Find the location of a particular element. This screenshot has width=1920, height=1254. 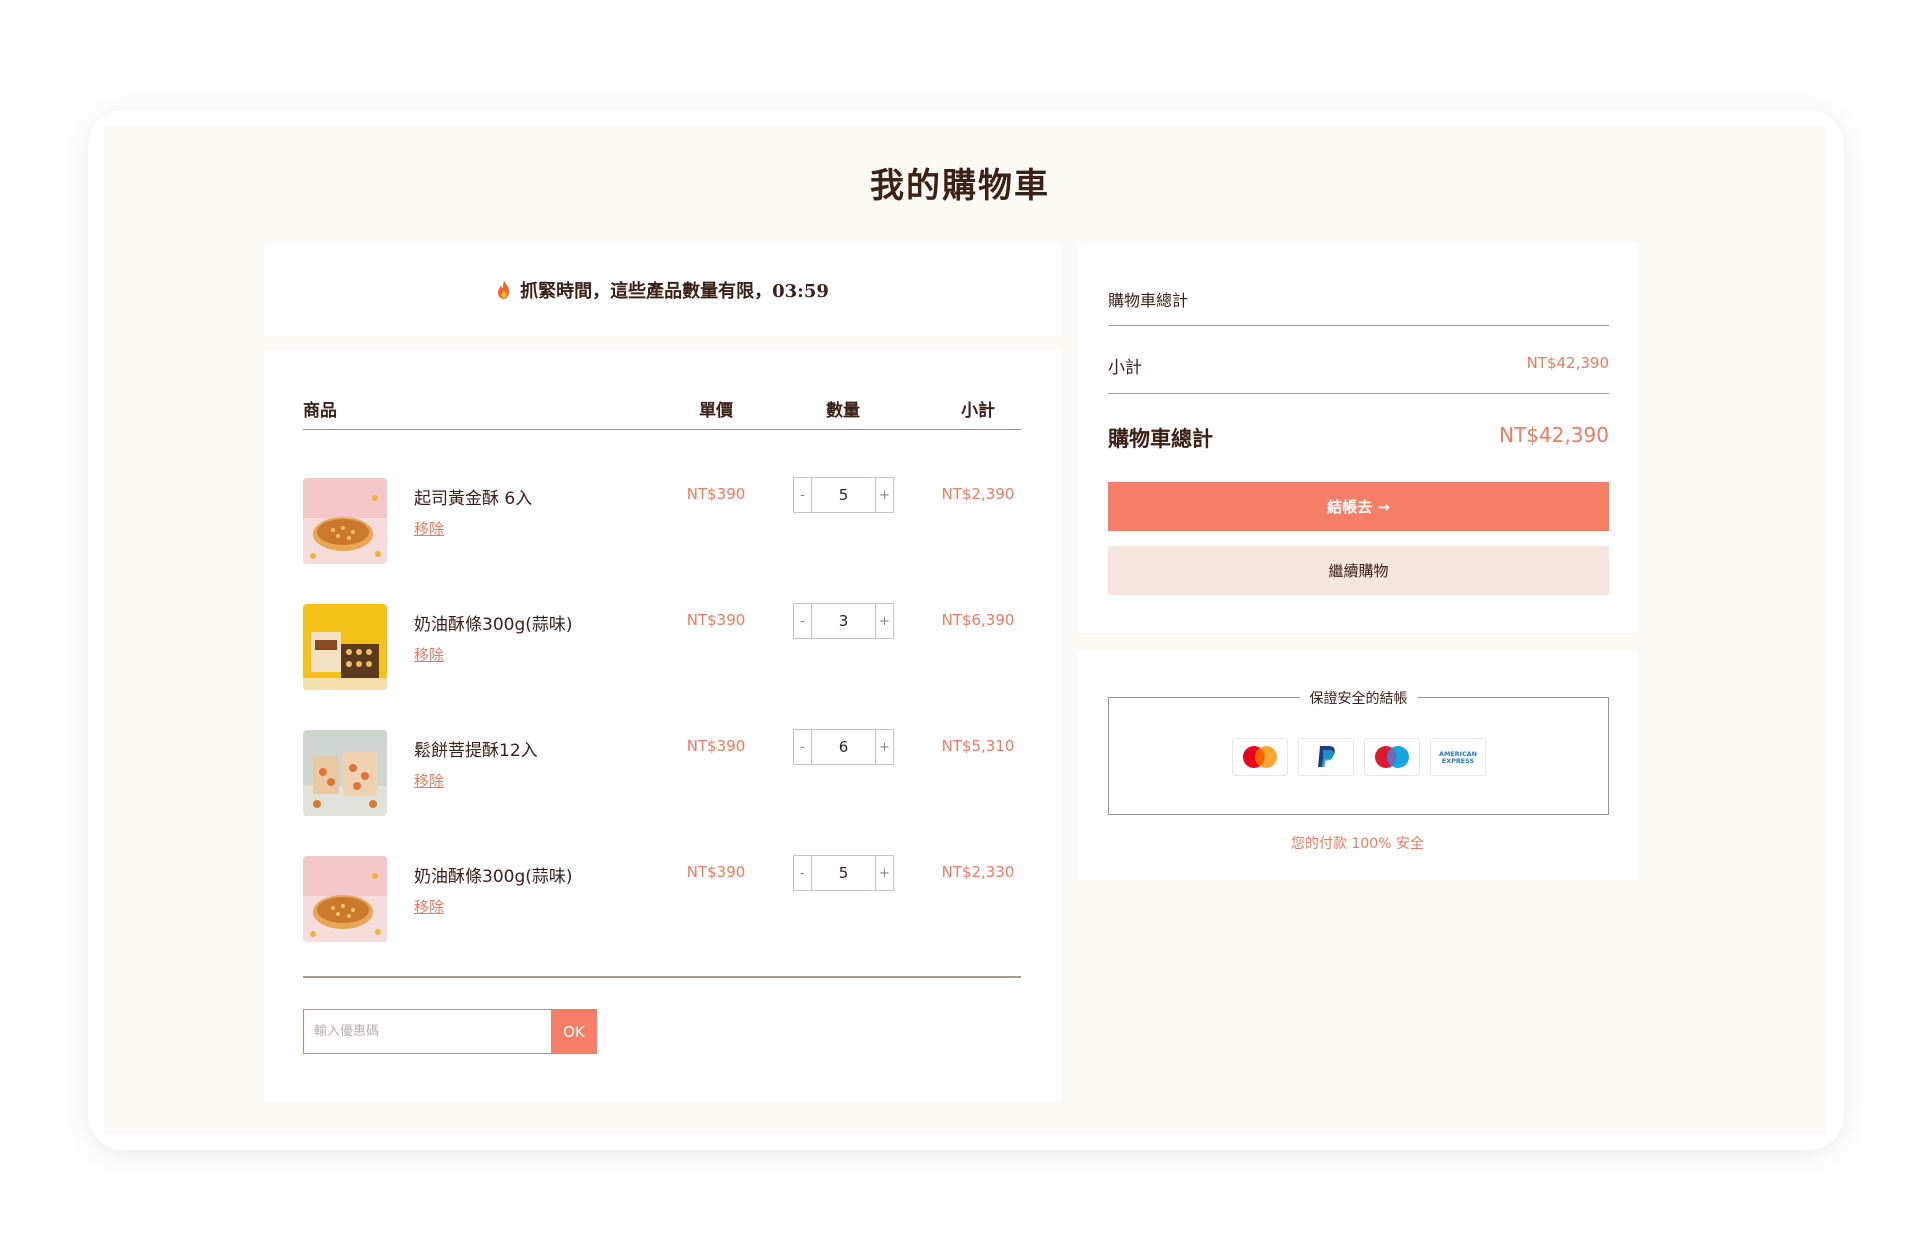

cart-row: 奶油酥條300g(蒜味) 移除 NT$390 - 3 + NT$6,390 is located at coordinates (662, 648).